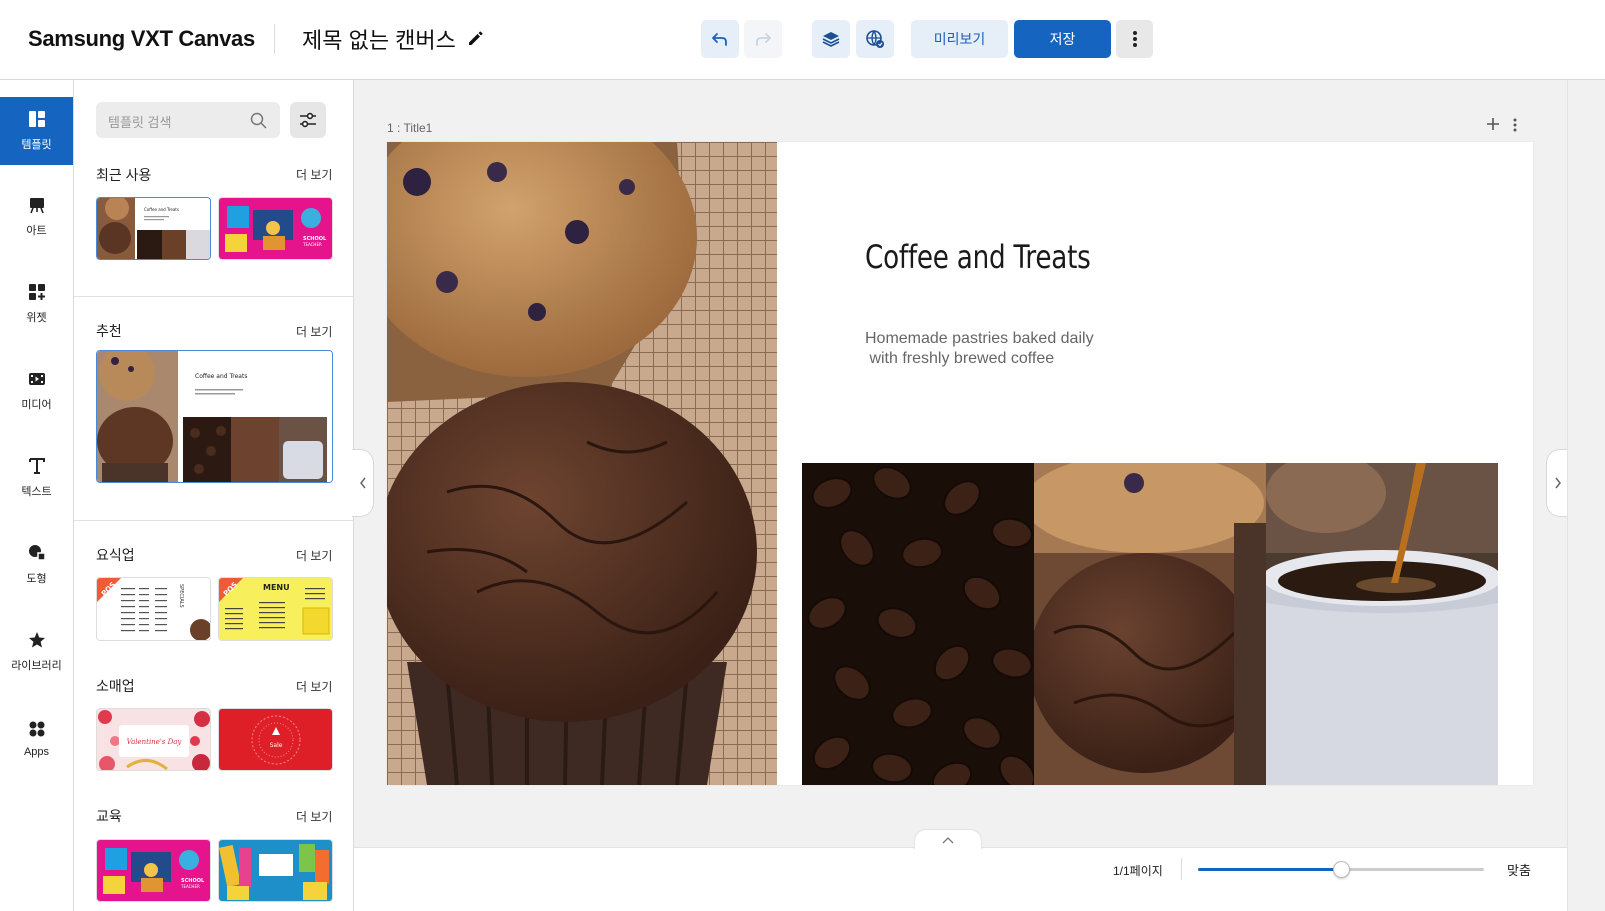 This screenshot has width=1605, height=911. What do you see at coordinates (36, 379) in the screenshot?
I see `media-icon` at bounding box center [36, 379].